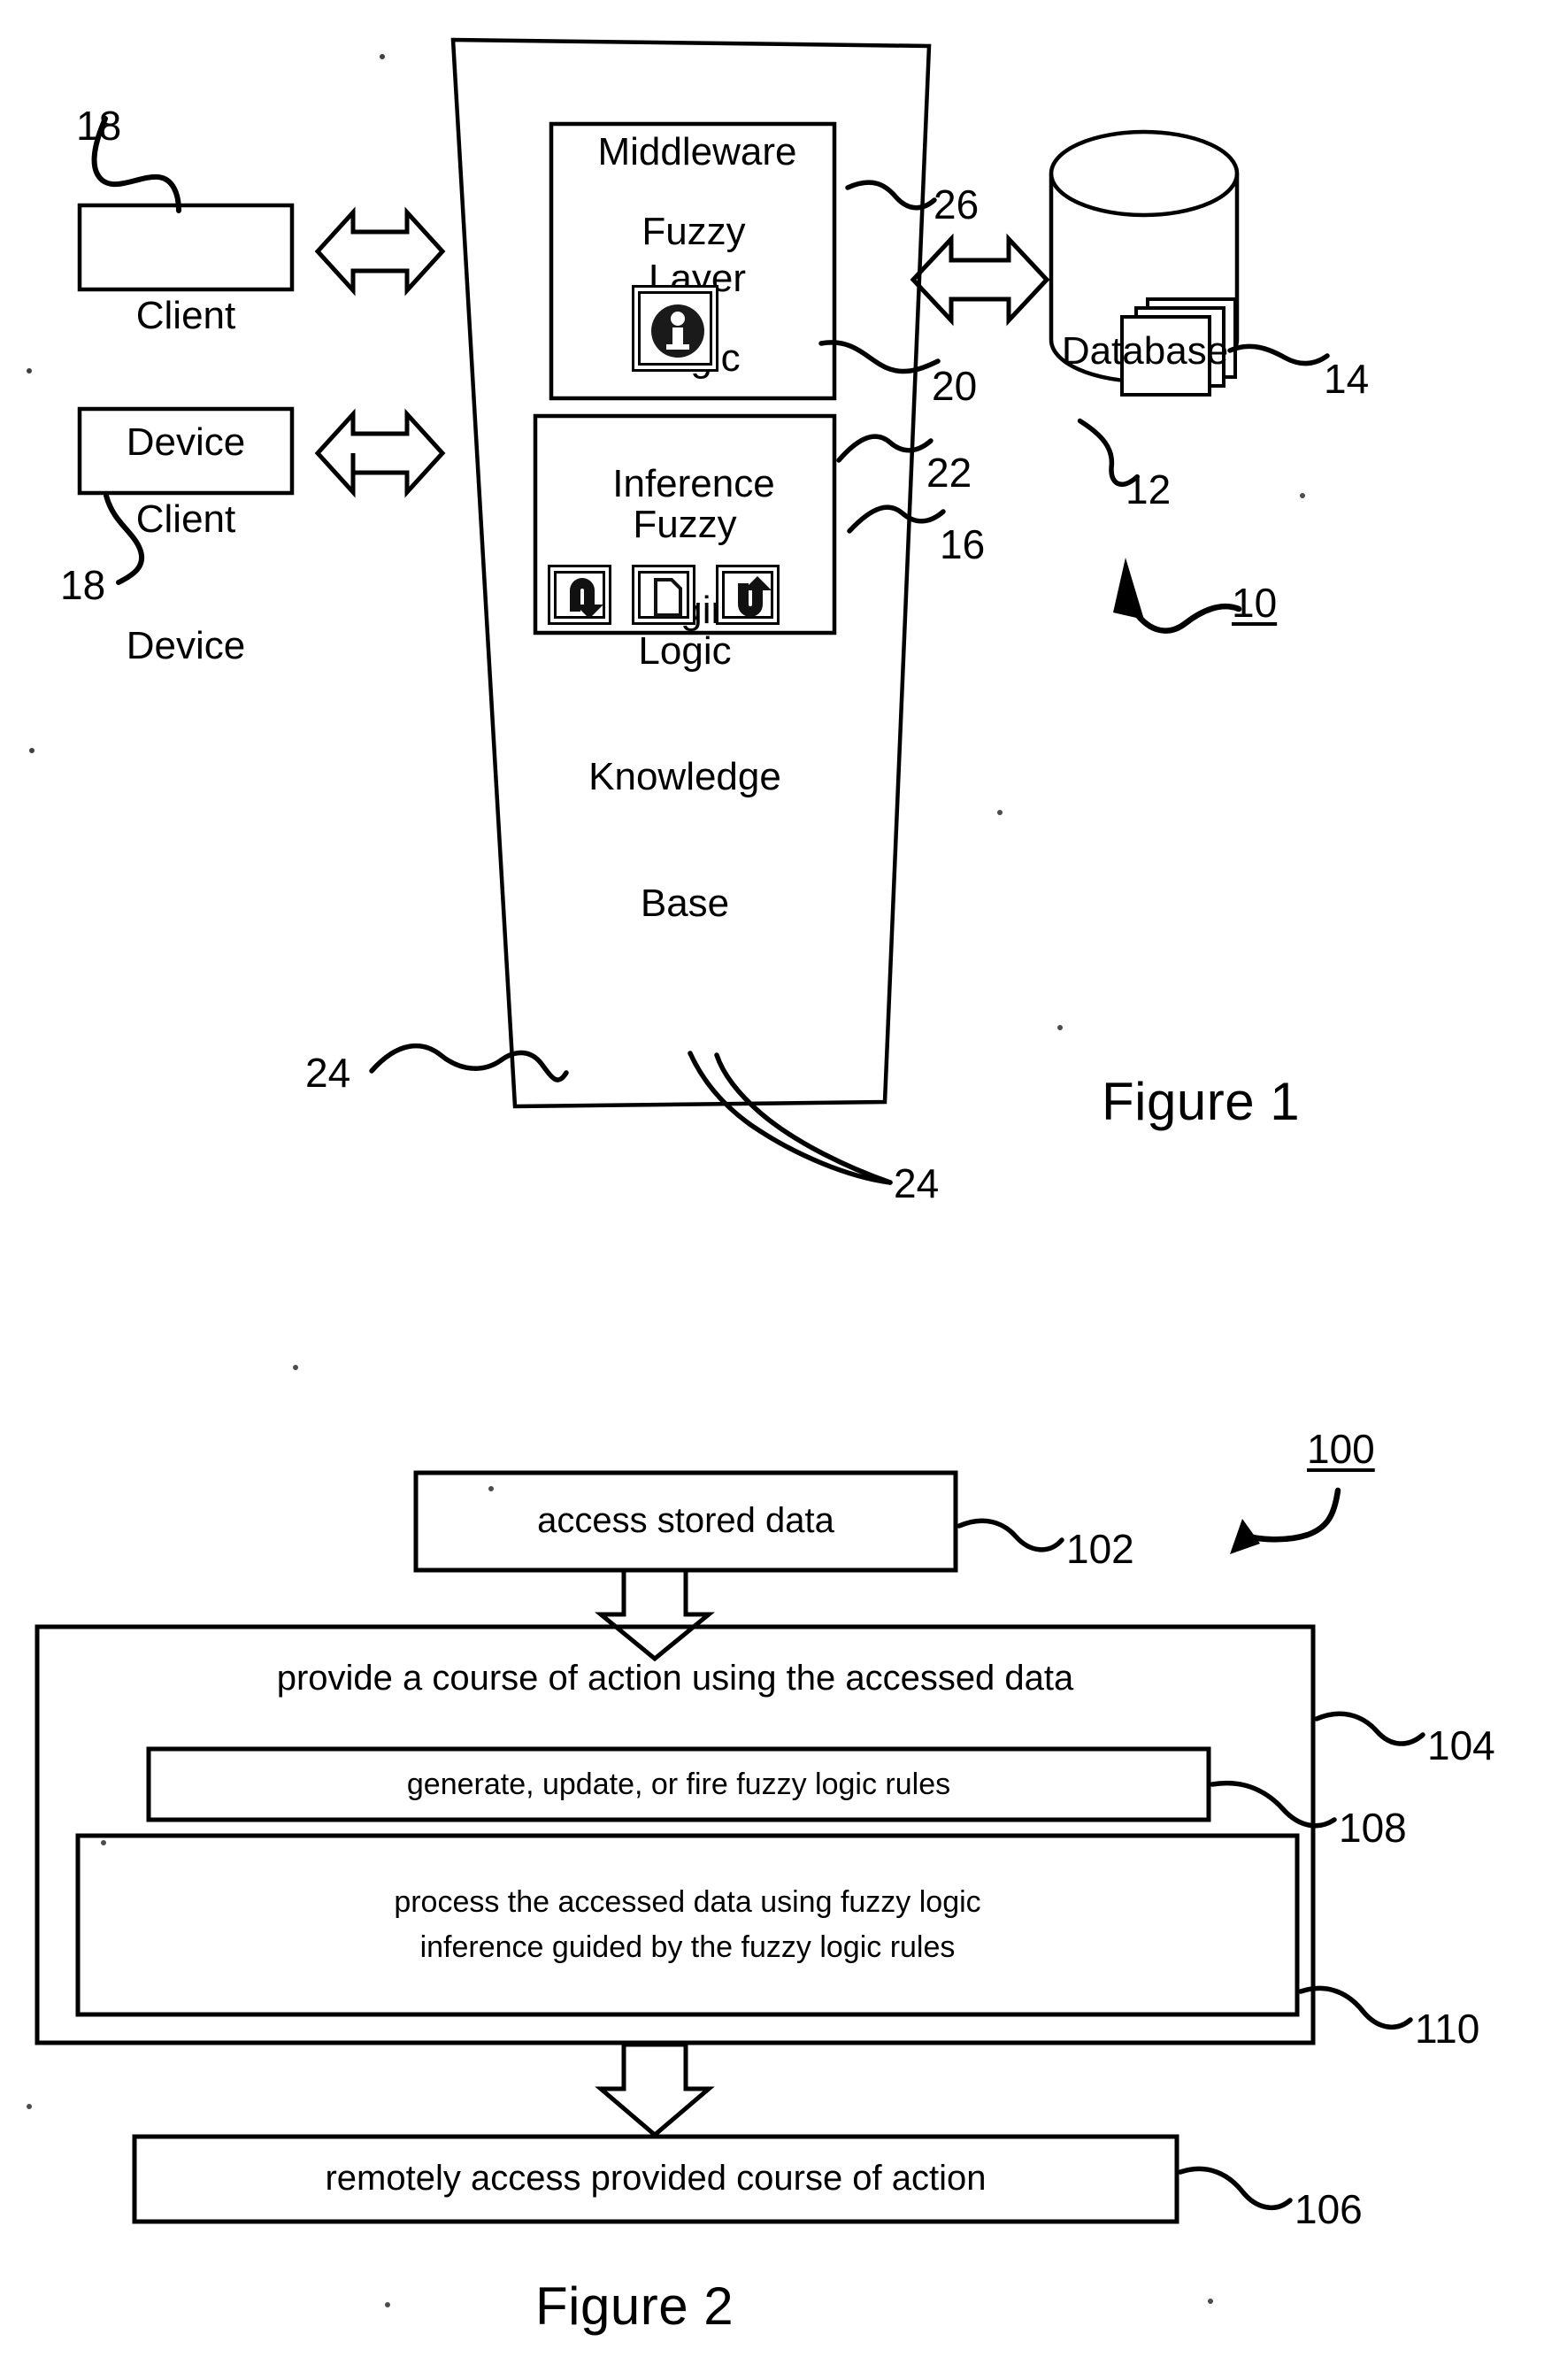 This screenshot has height=2380, width=1552. Describe the element at coordinates (668, 597) in the screenshot. I see `document-page-glyph` at that location.